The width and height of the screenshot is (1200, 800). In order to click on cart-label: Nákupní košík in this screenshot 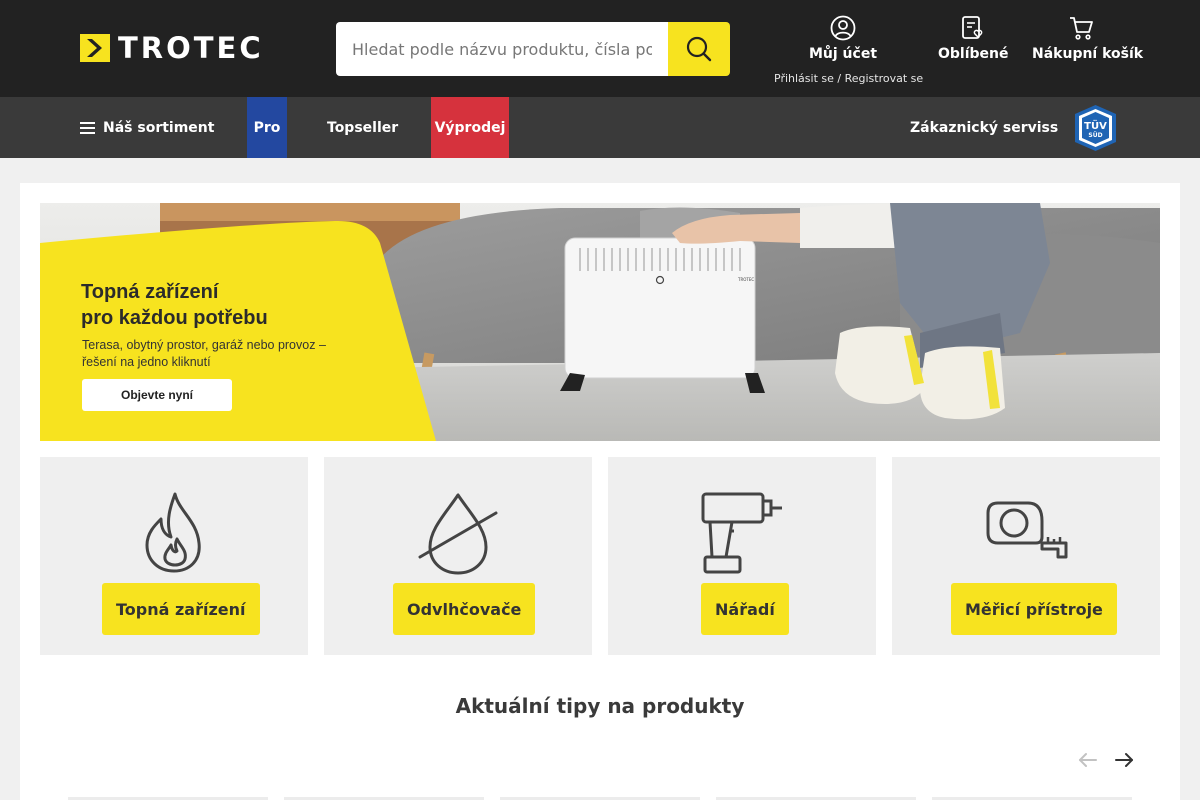, I will do `click(1088, 54)`.